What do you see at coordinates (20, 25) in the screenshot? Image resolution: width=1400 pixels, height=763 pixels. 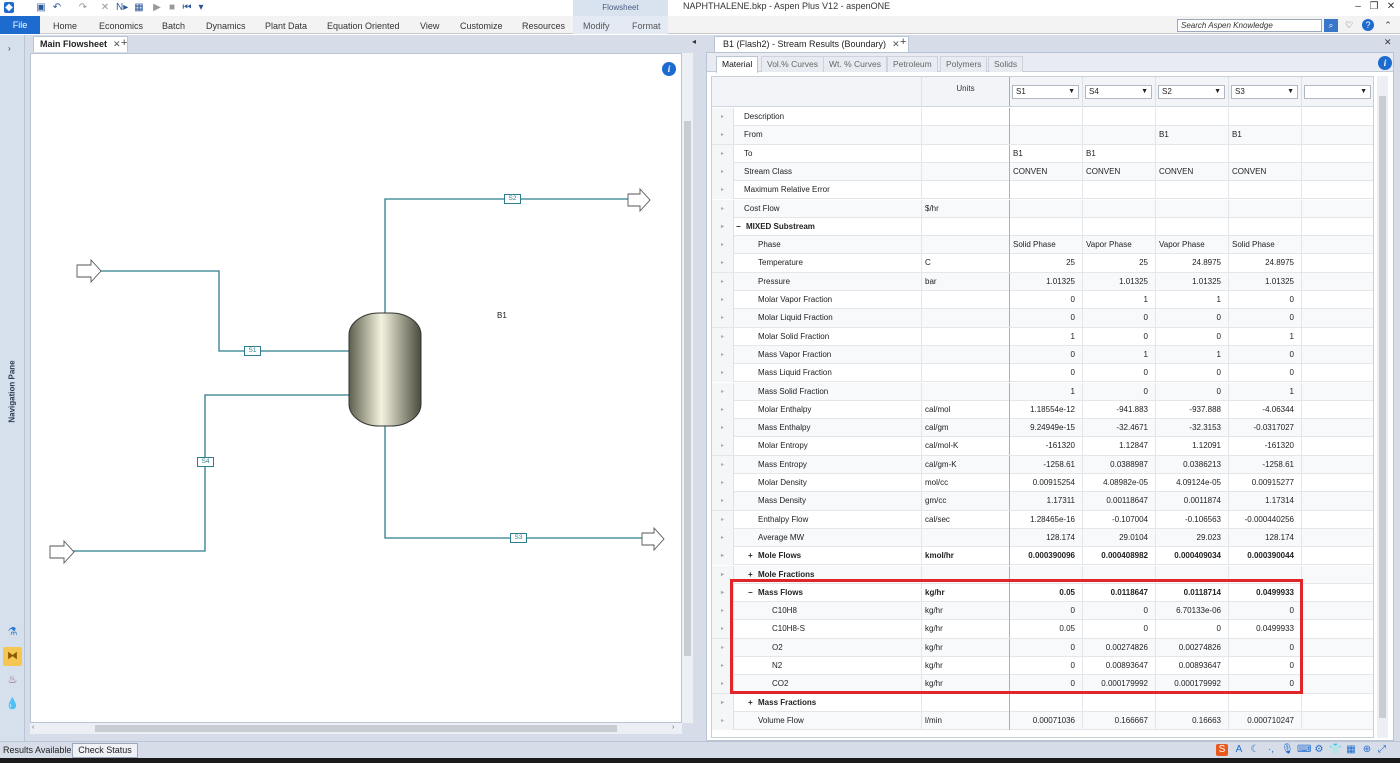 I see `file-tab: File` at bounding box center [20, 25].